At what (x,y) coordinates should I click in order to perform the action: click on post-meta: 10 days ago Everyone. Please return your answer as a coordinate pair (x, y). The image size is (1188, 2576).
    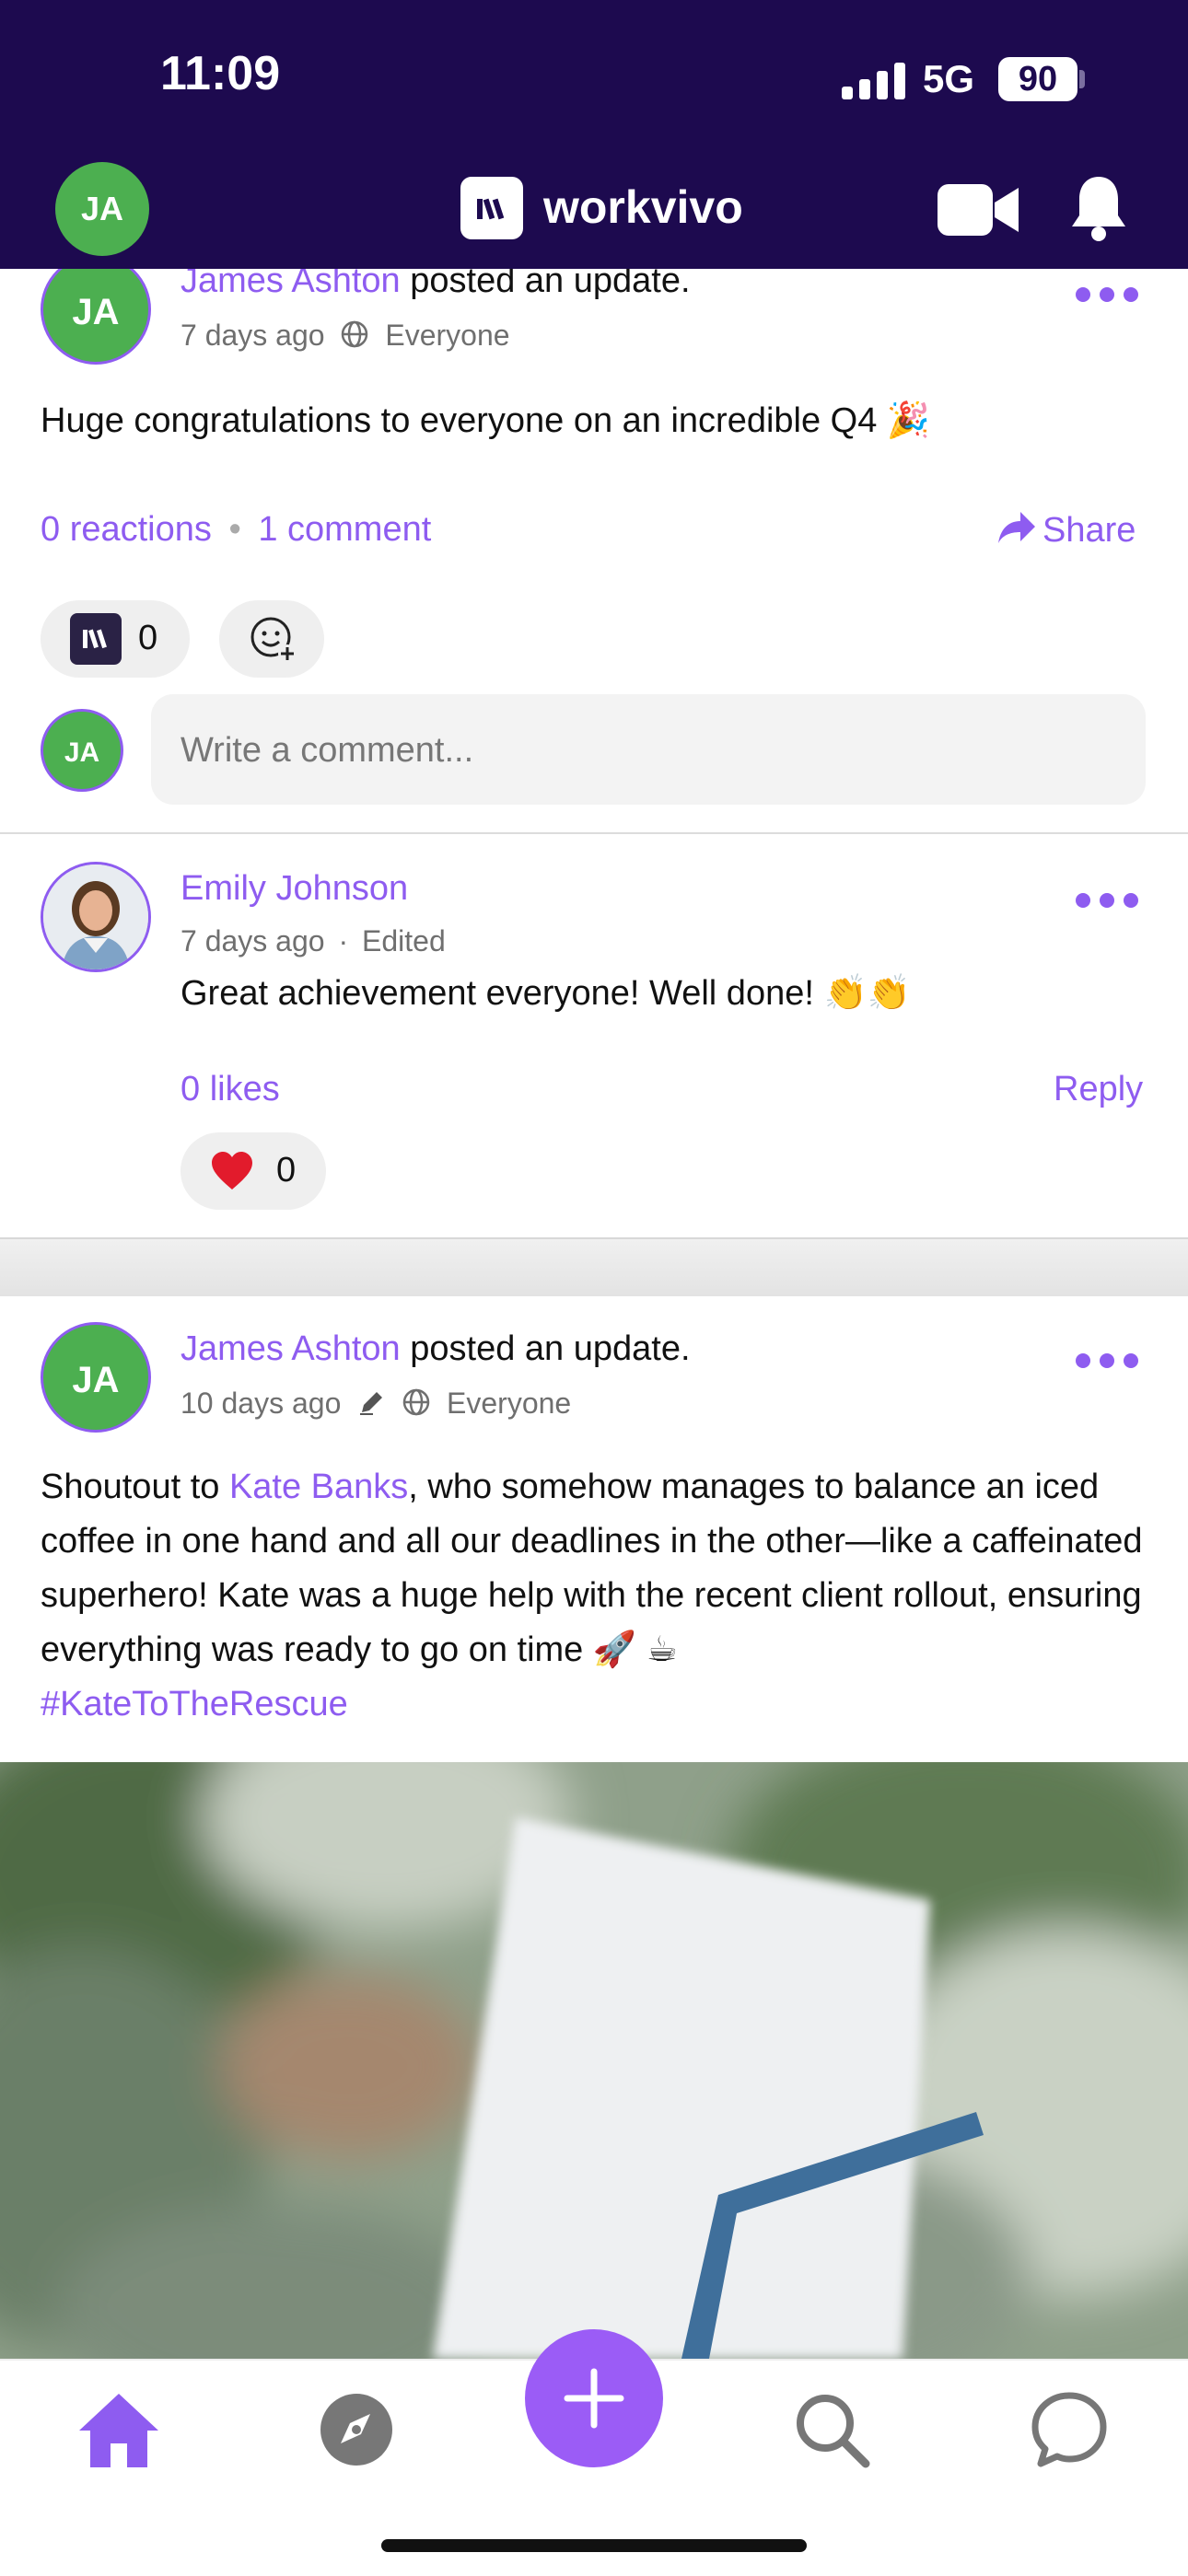
    Looking at the image, I should click on (376, 1405).